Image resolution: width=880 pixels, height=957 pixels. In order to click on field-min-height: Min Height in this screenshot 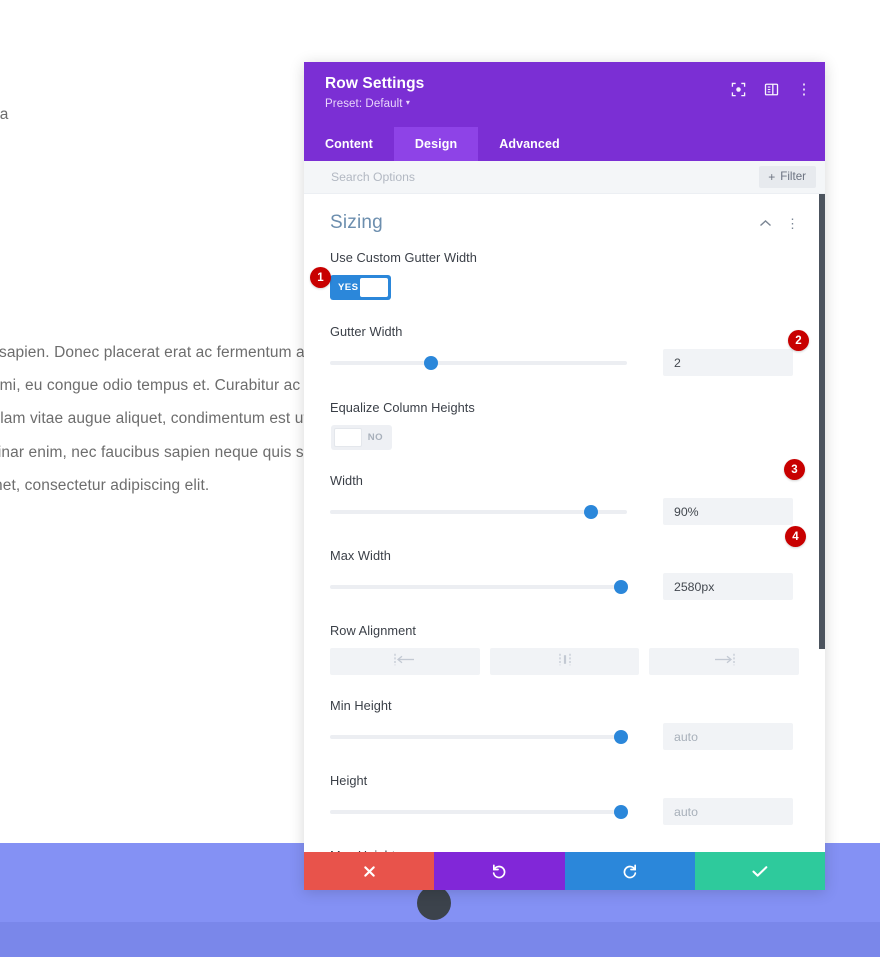, I will do `click(564, 712)`.